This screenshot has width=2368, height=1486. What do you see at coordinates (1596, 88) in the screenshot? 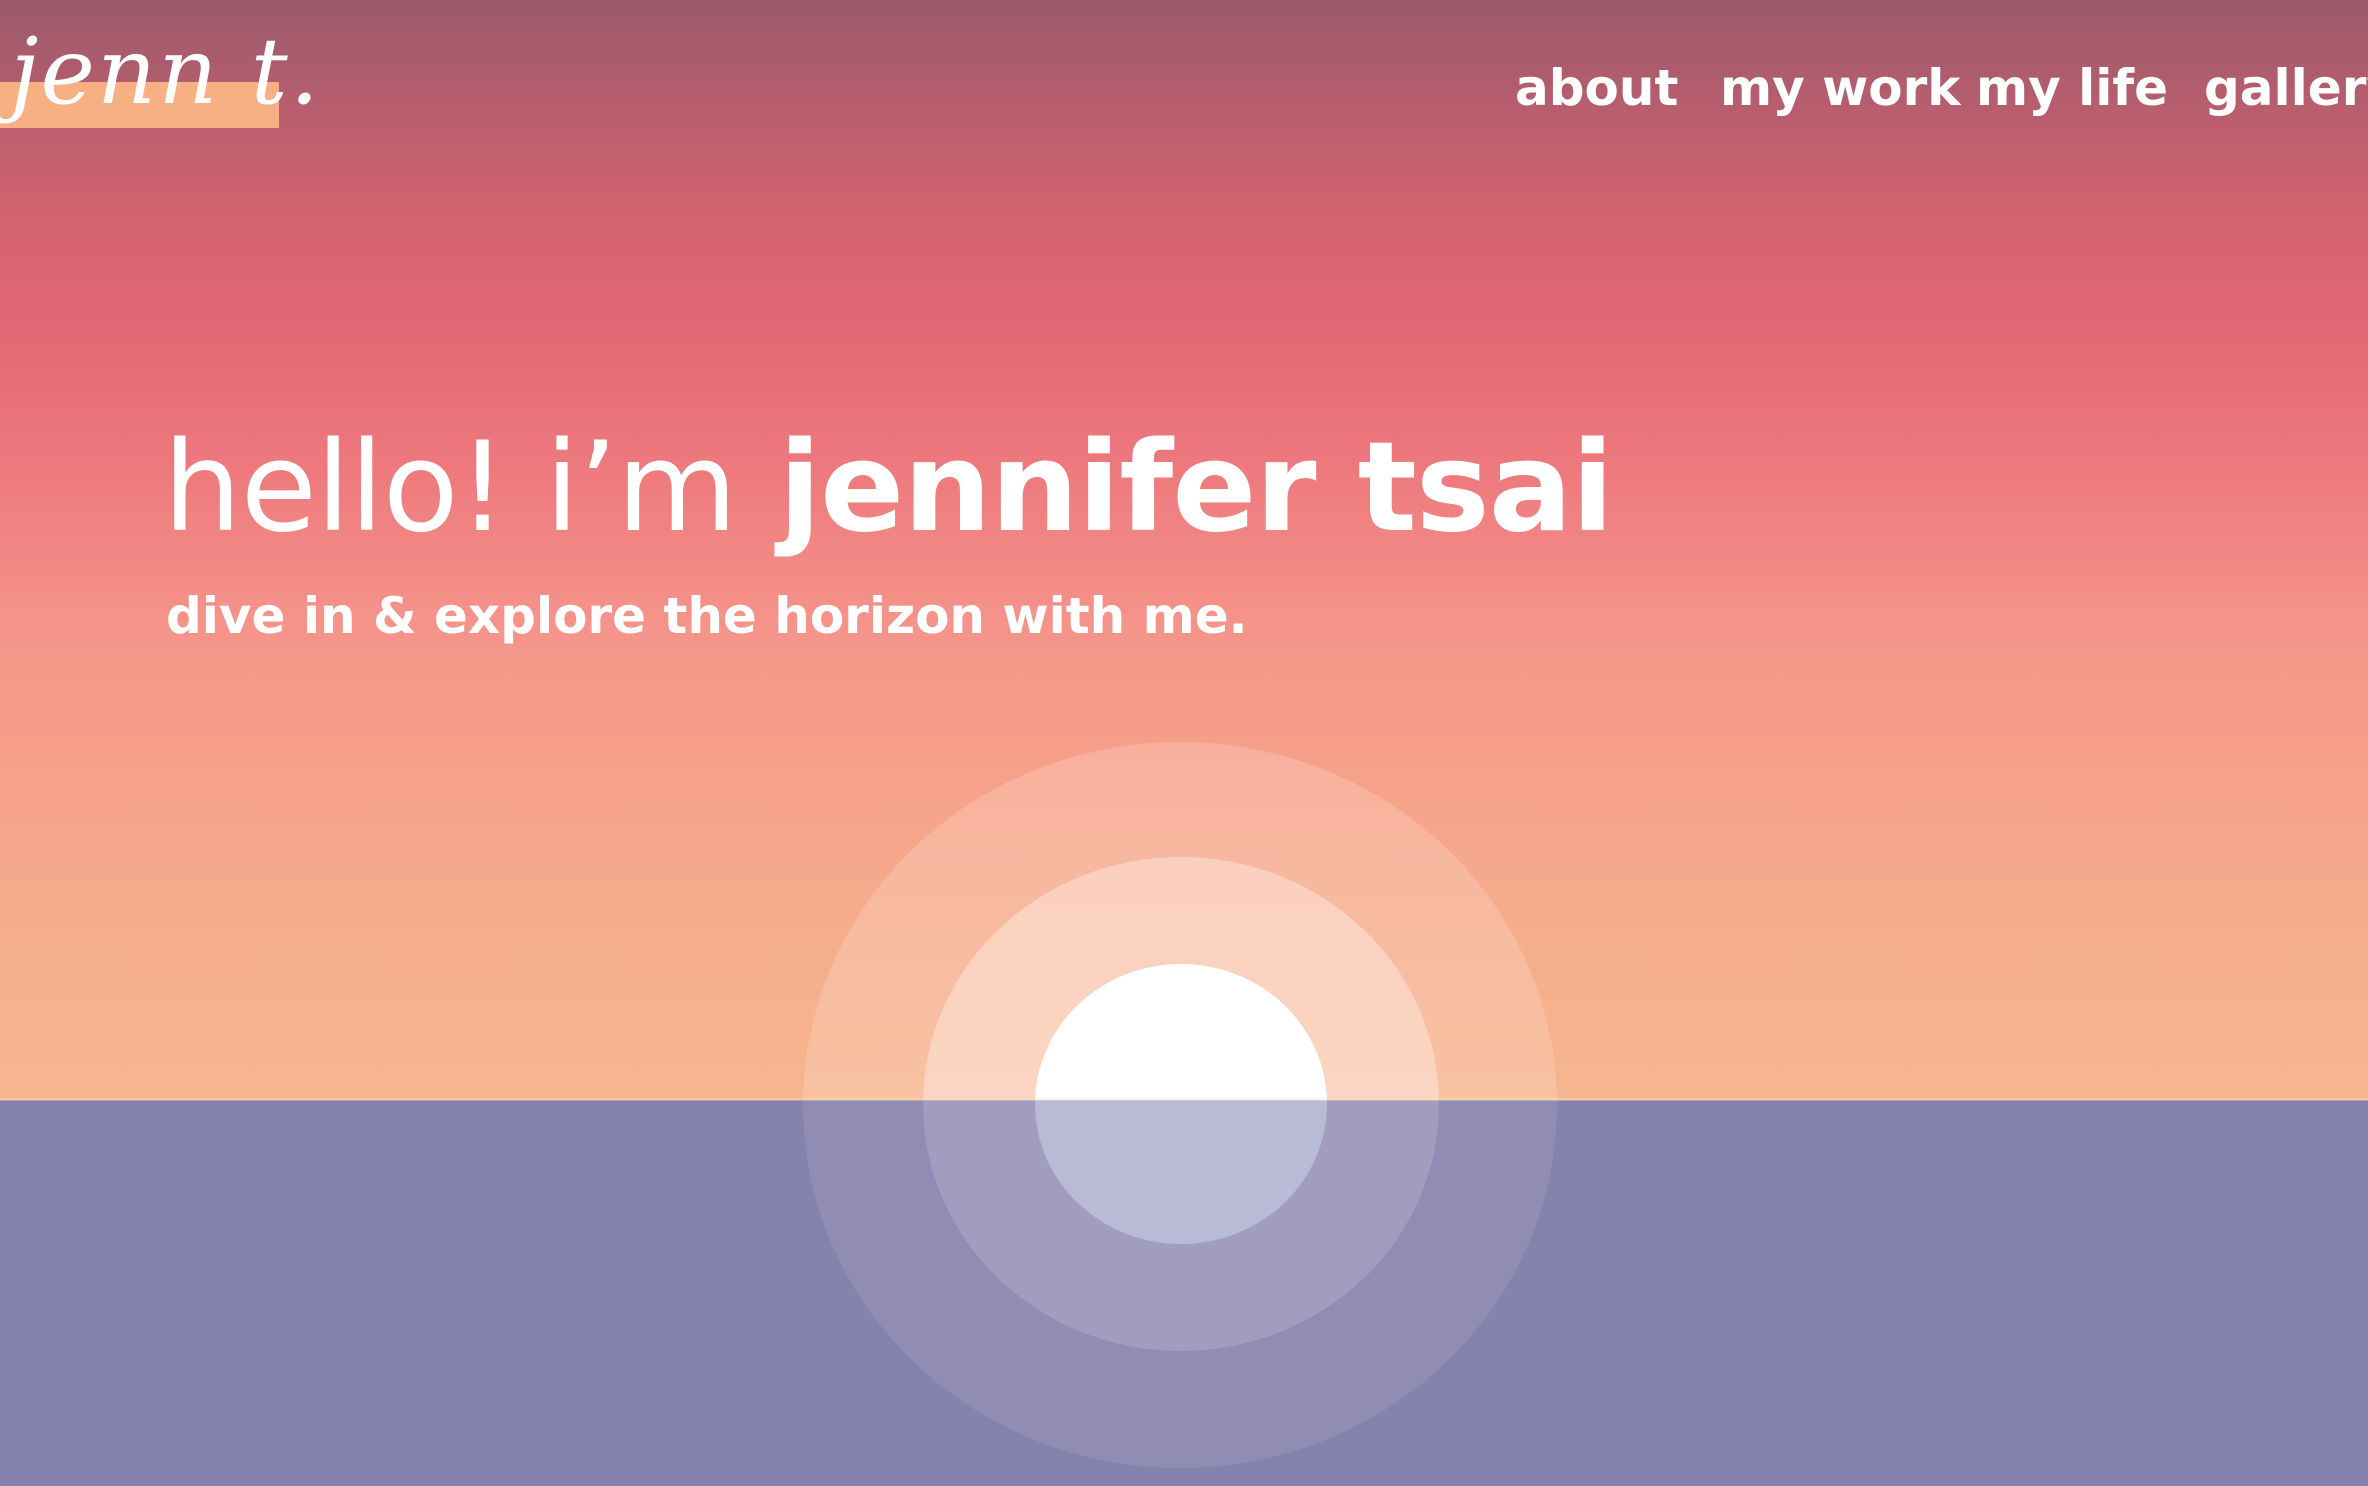
I see `nav-about: about` at bounding box center [1596, 88].